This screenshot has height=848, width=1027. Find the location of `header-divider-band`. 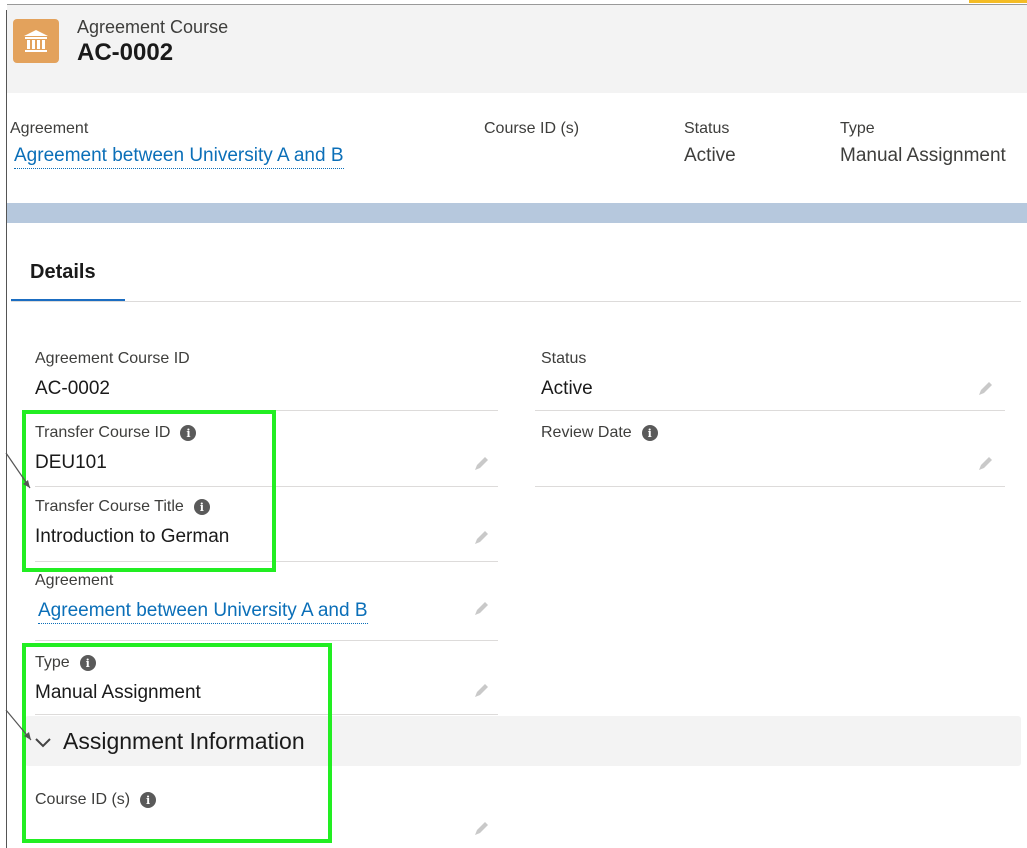

header-divider-band is located at coordinates (517, 213).